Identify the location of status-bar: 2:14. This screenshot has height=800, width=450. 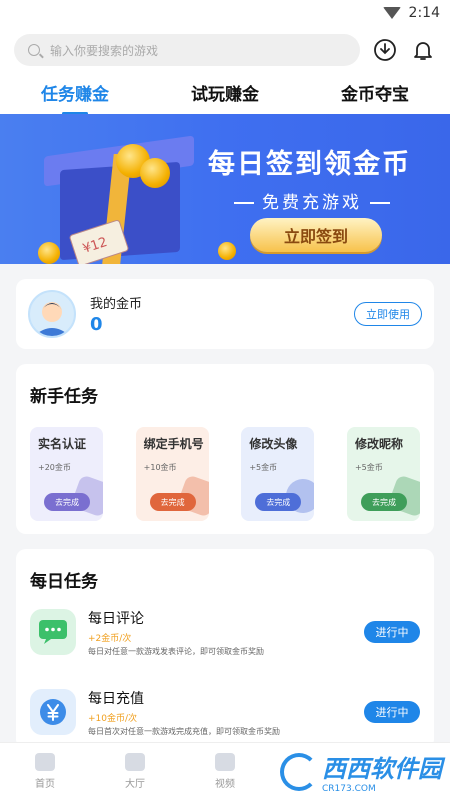
(225, 13).